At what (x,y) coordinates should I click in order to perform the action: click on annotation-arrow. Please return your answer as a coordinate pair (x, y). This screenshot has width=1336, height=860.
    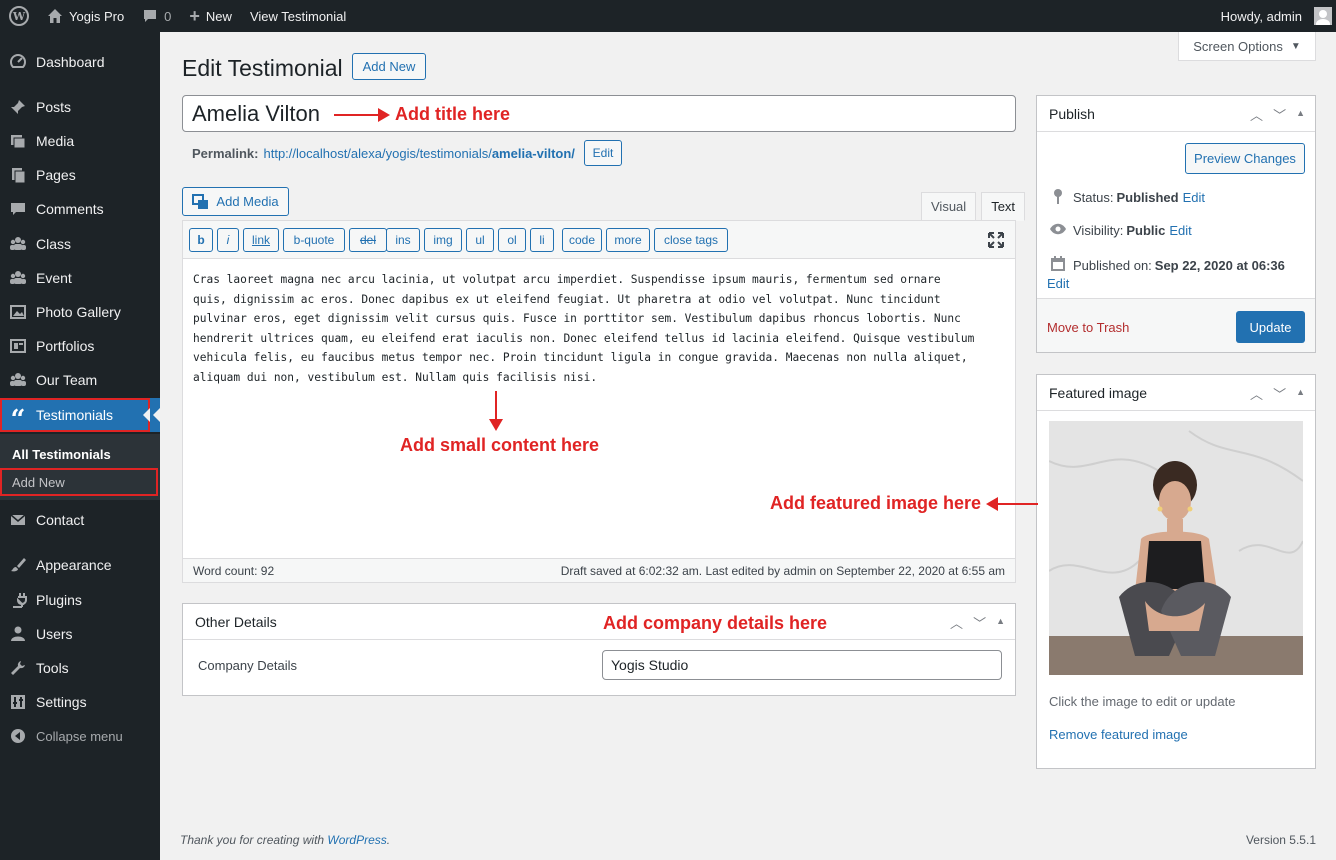
    Looking at the image, I should click on (358, 115).